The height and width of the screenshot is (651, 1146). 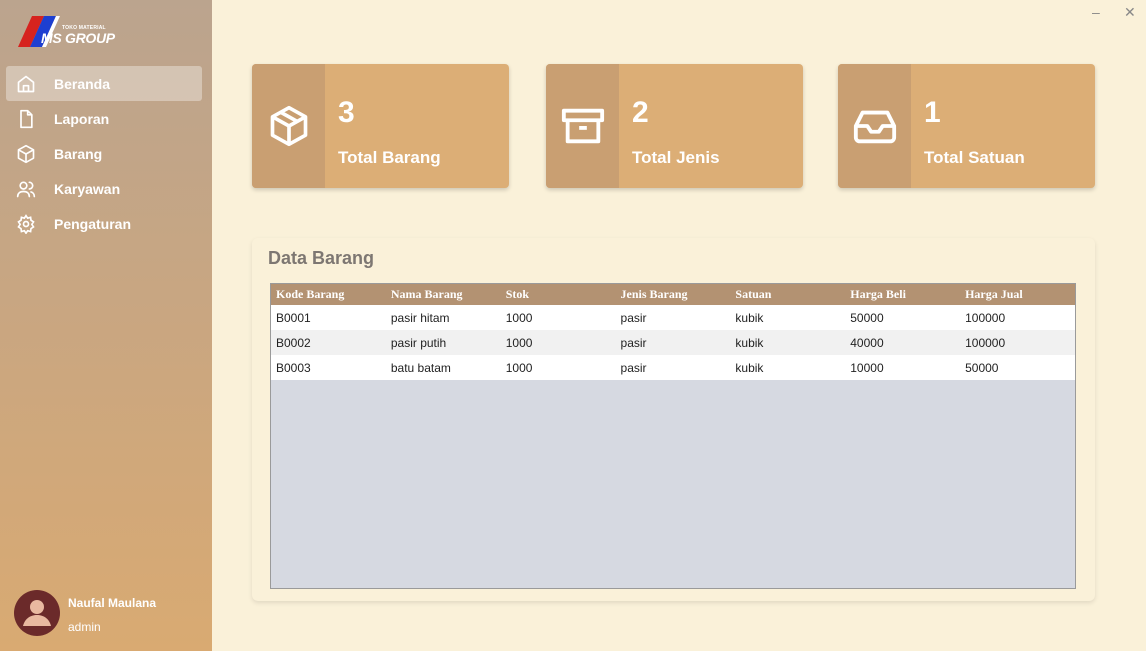 I want to click on stat-label: Total Jenis, so click(x=676, y=157).